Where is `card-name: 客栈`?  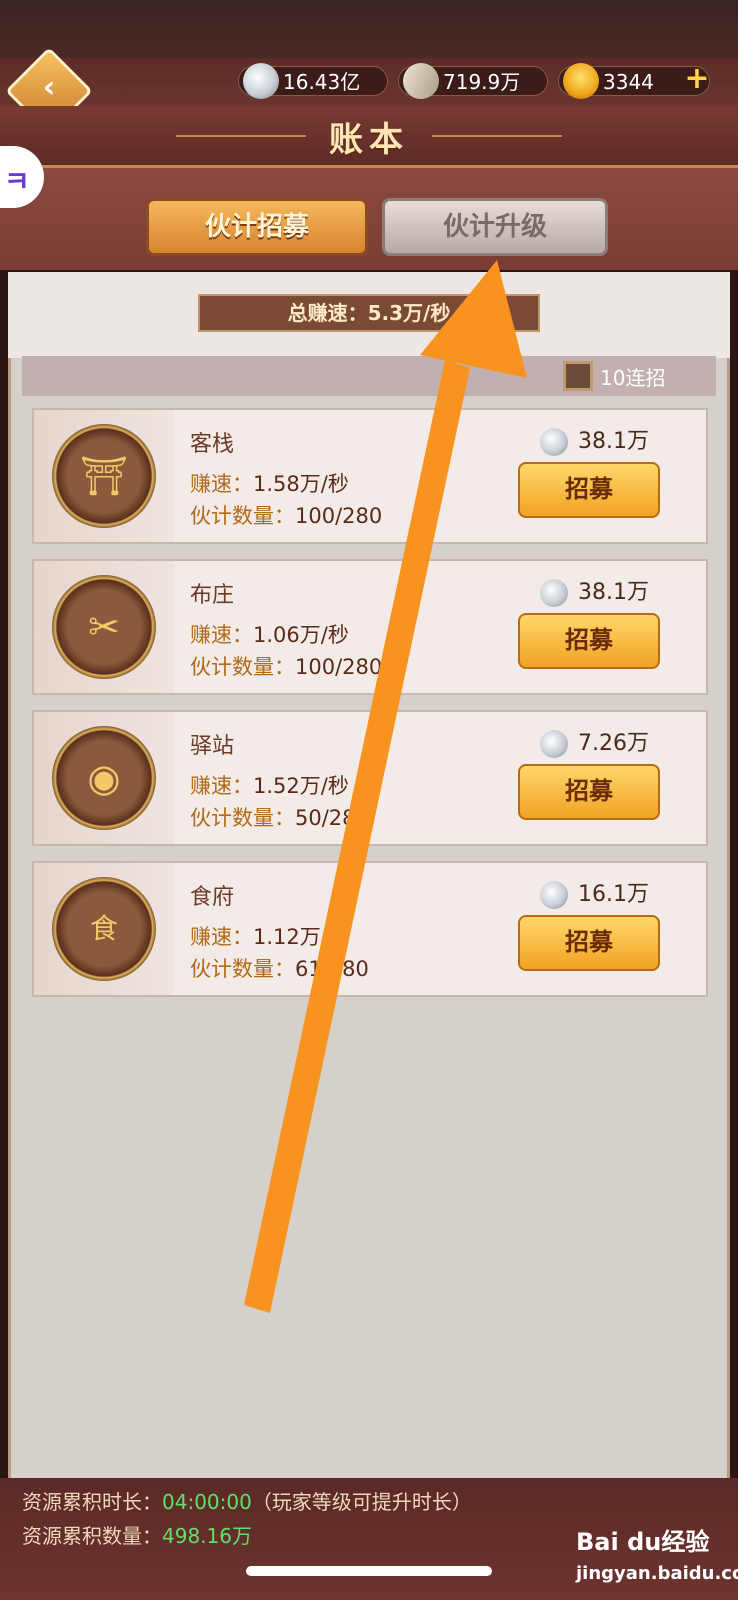 card-name: 客栈 is located at coordinates (212, 444).